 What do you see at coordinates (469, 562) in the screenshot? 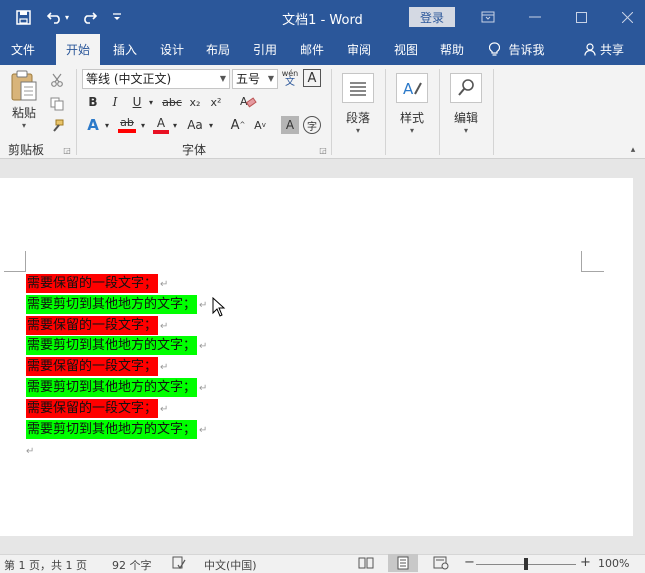
I see `zoom-out-button: −` at bounding box center [469, 562].